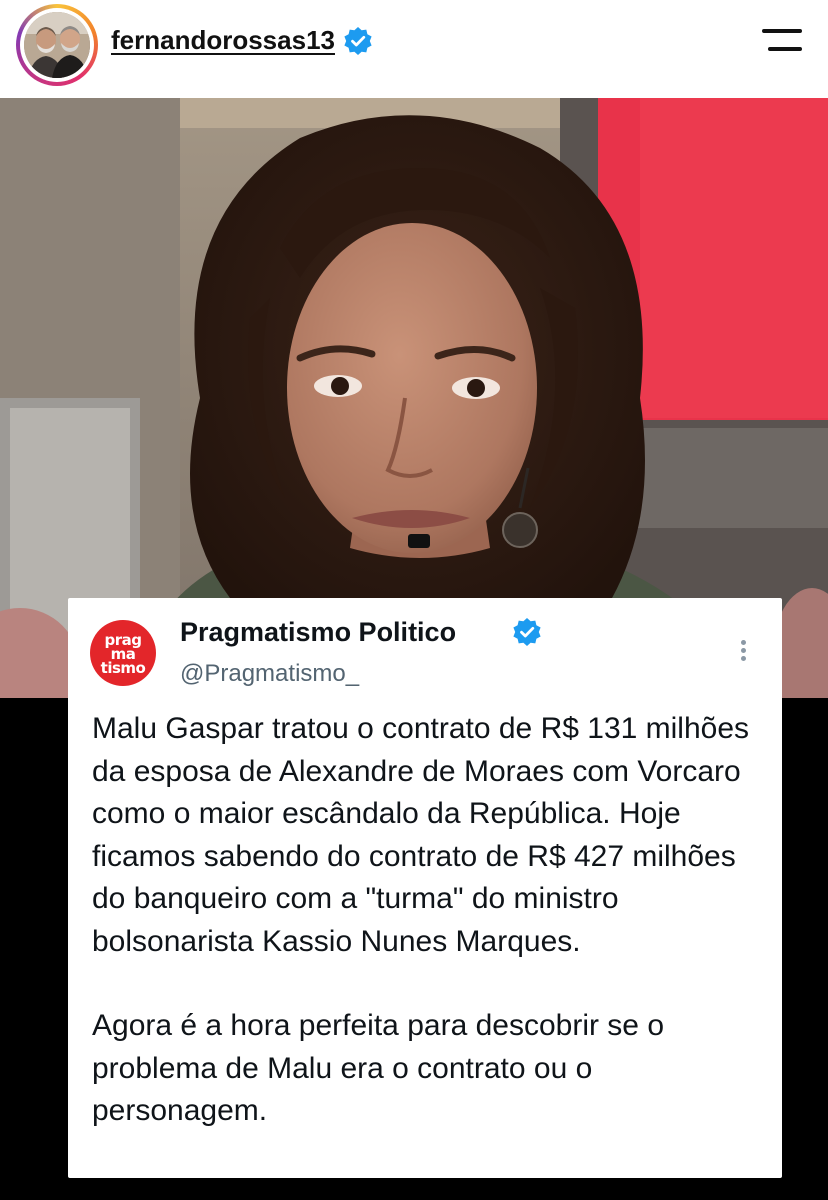  Describe the element at coordinates (781, 41) in the screenshot. I see `hamburger-menu-icon` at that location.